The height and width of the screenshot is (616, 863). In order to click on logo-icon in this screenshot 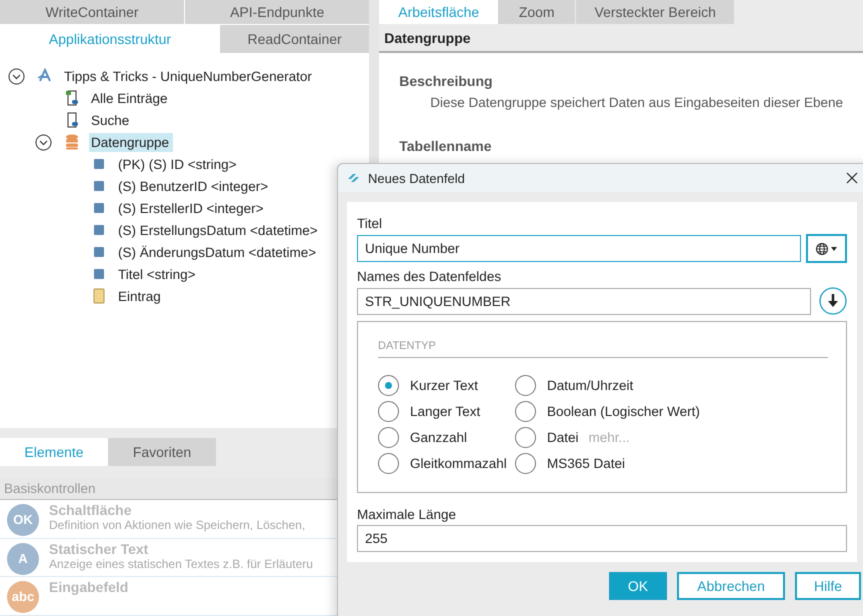, I will do `click(353, 178)`.